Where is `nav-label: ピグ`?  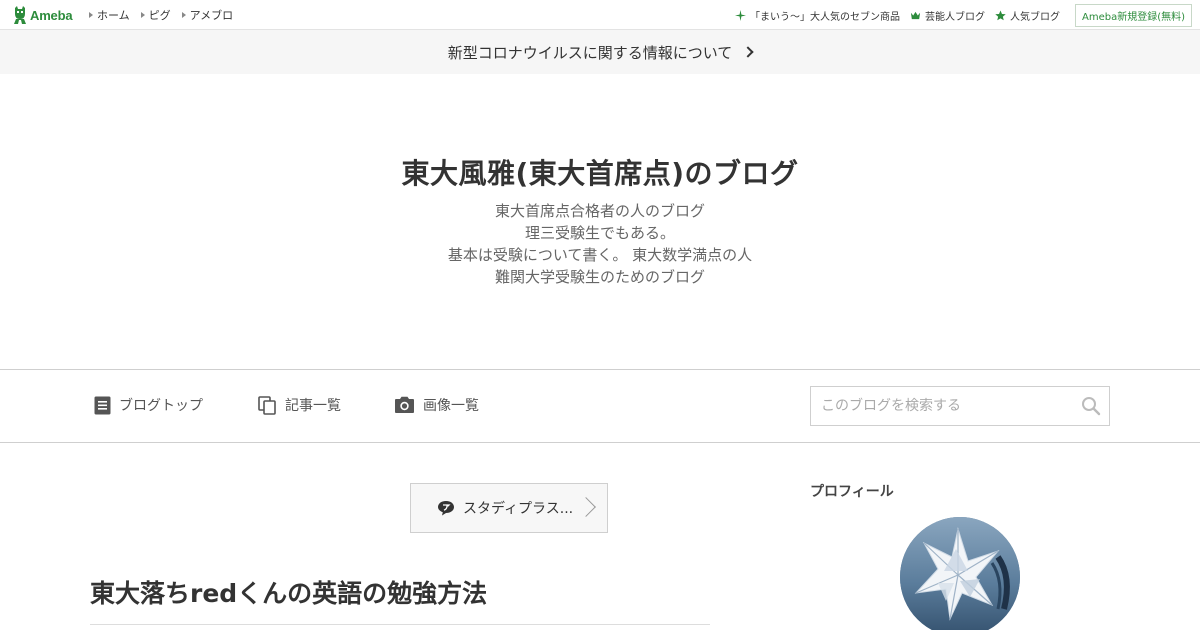
nav-label: ピグ is located at coordinates (159, 15).